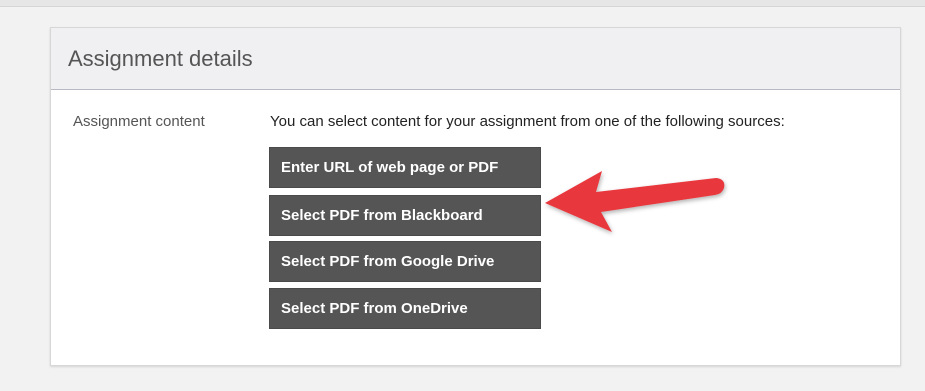 The width and height of the screenshot is (925, 391). I want to click on select-pdf-onedrive-button: Select PDF from OneDrive, so click(405, 308).